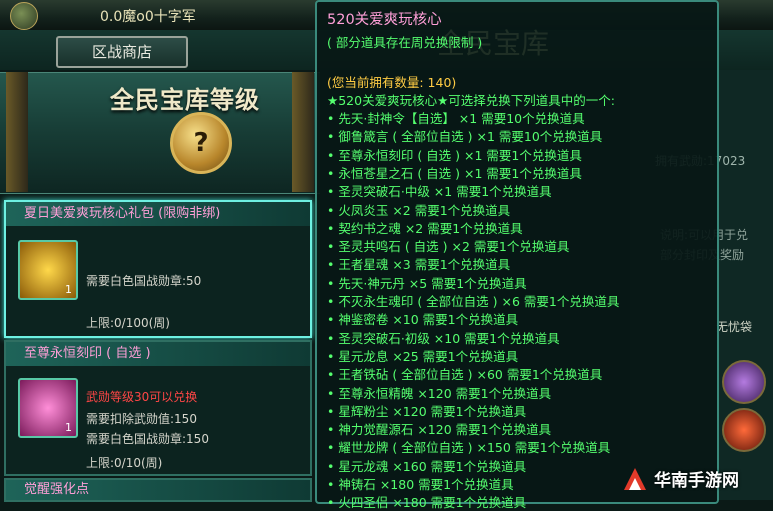 The height and width of the screenshot is (511, 773). Describe the element at coordinates (427, 503) in the screenshot. I see `tooltip-item: • 火四圣侣 ×180 需要1个兑换道具` at that location.